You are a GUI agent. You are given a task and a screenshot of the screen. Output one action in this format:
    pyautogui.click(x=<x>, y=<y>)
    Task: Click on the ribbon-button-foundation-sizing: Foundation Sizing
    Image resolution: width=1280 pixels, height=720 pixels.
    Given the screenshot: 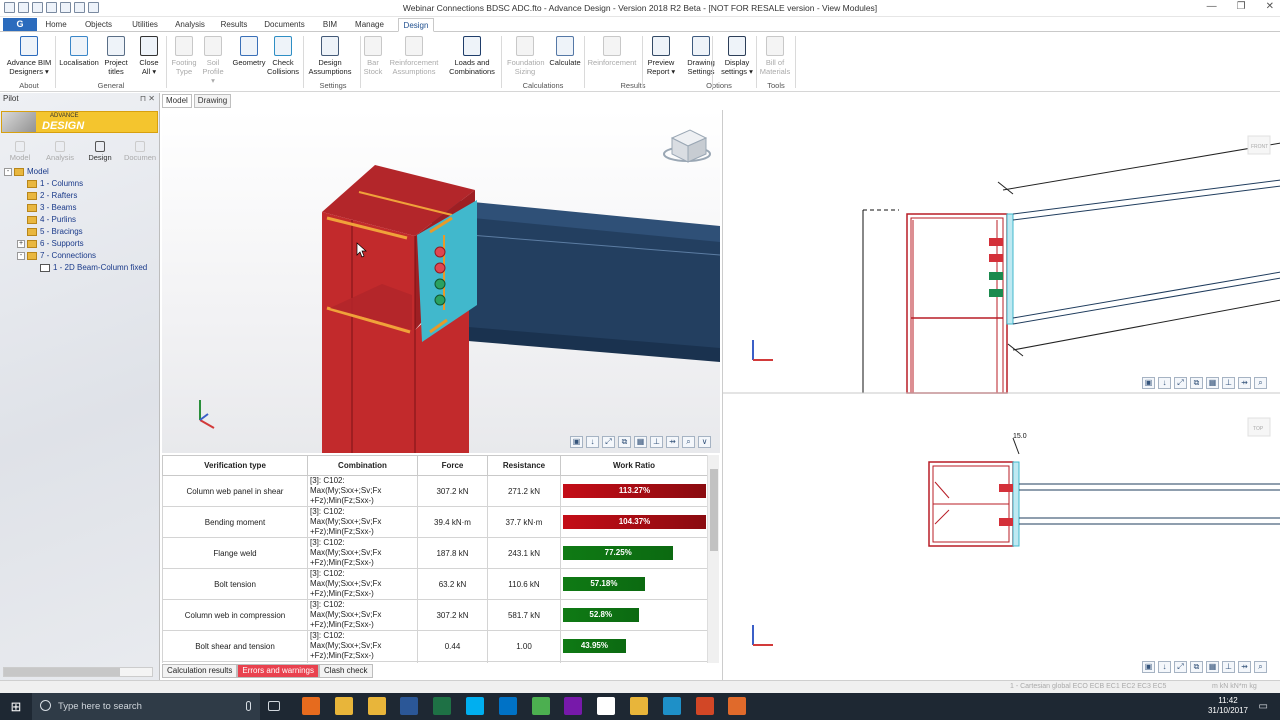 What is the action you would take?
    pyautogui.click(x=526, y=56)
    